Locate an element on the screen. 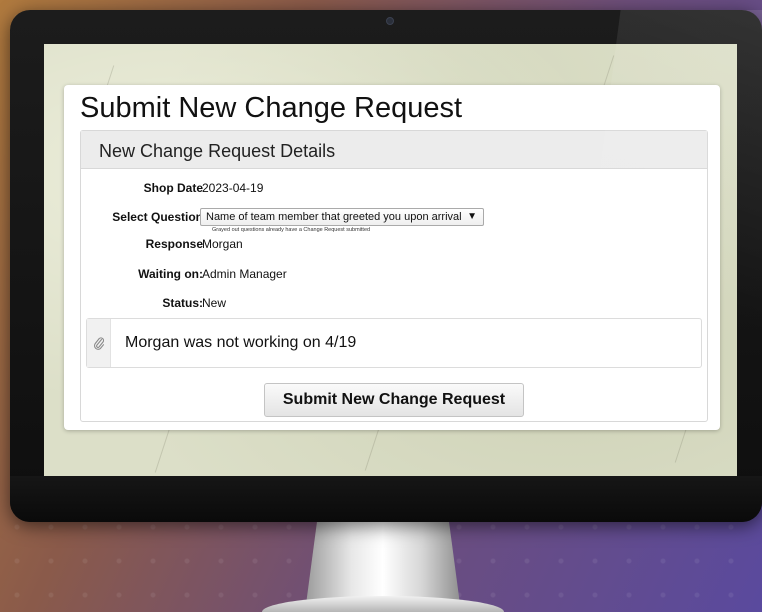 The width and height of the screenshot is (762, 612). shop-date-label: Shop Date is located at coordinates (173, 188).